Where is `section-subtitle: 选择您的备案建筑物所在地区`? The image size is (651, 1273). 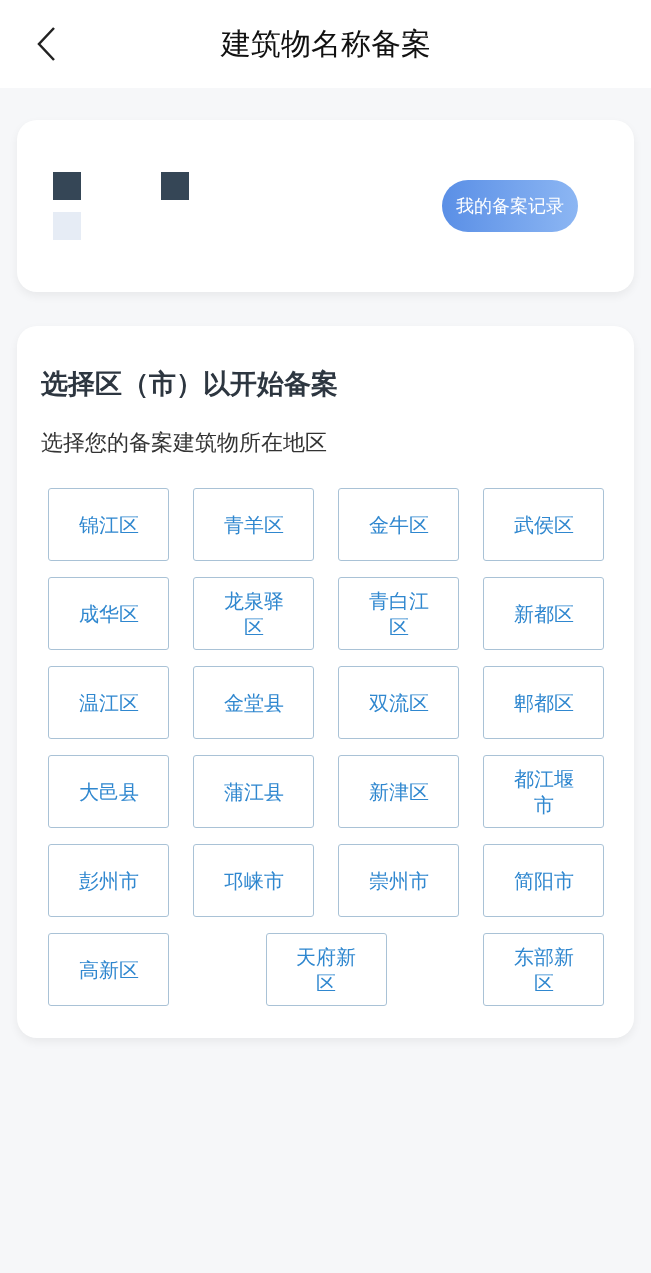 section-subtitle: 选择您的备案建筑物所在地区 is located at coordinates (184, 443).